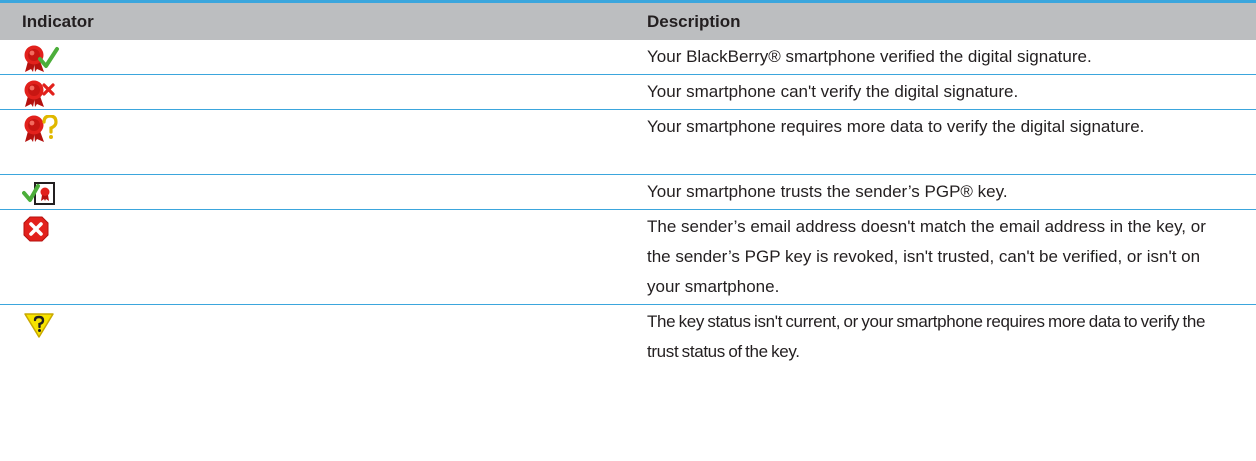 Image resolution: width=1256 pixels, height=461 pixels. What do you see at coordinates (36, 231) in the screenshot?
I see `pgp-key-error-icon` at bounding box center [36, 231].